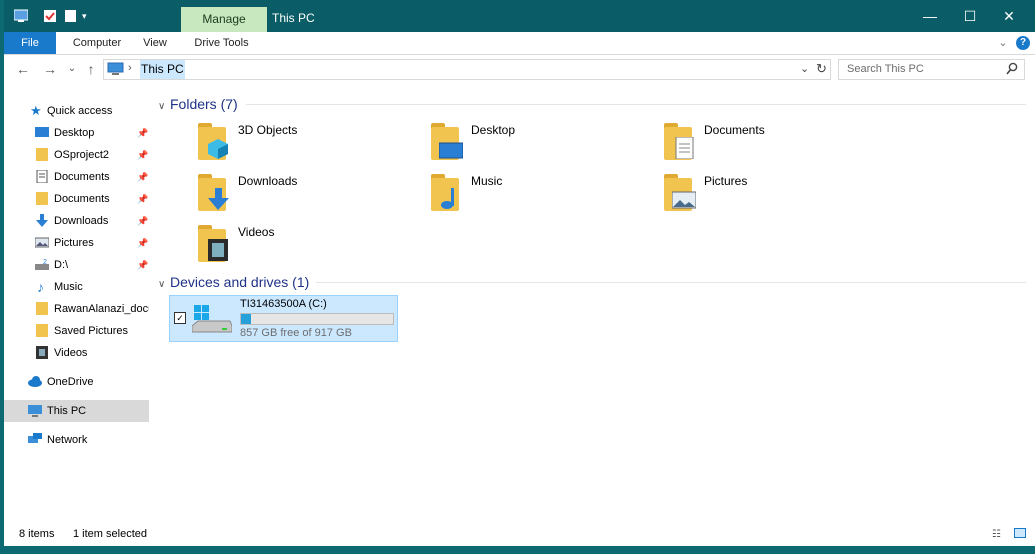  I want to click on folders-group-header: ∨ Folders (7), so click(198, 104).